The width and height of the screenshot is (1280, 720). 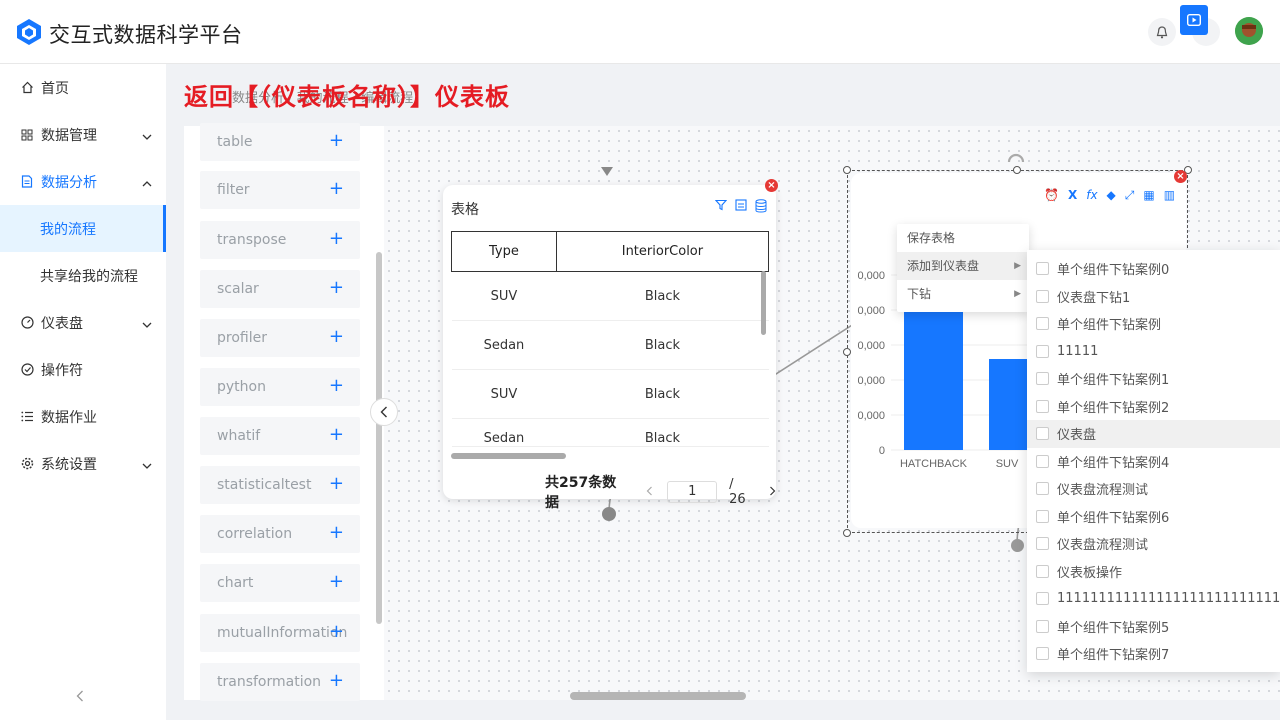 What do you see at coordinates (607, 172) in the screenshot?
I see `input-port-icon` at bounding box center [607, 172].